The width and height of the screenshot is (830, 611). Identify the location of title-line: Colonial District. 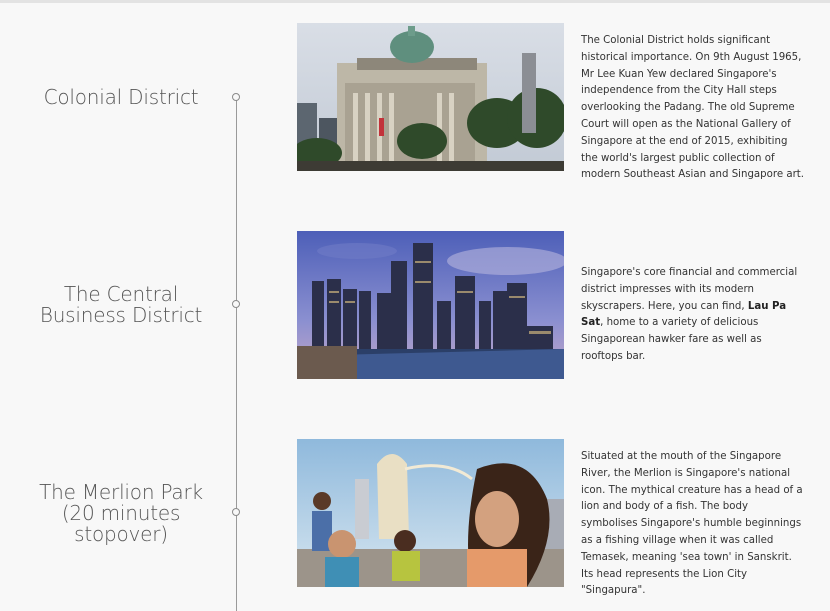
(121, 97).